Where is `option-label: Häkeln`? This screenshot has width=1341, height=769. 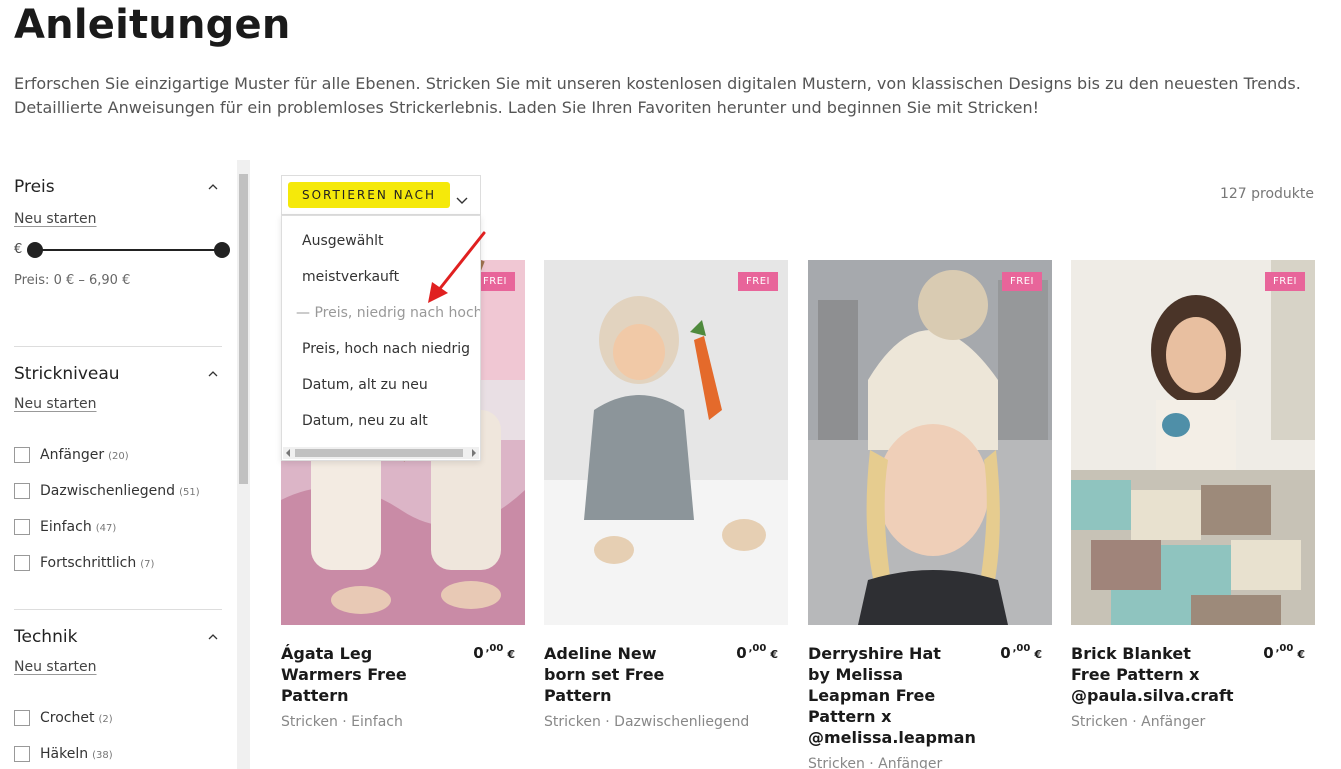
option-label: Häkeln is located at coordinates (64, 754).